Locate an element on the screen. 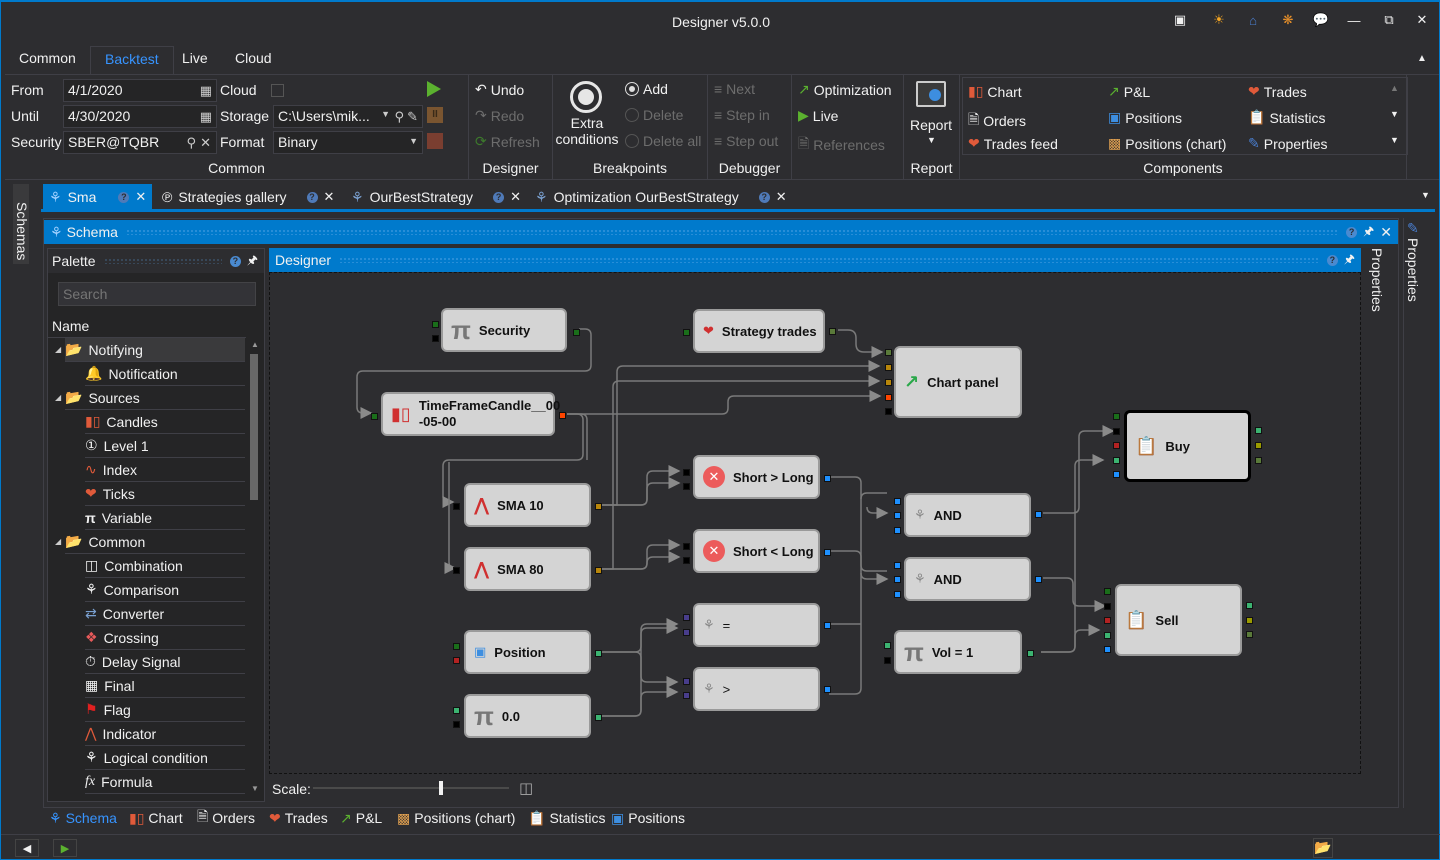 The image size is (1440, 860). close-icon: ✕ is located at coordinates (515, 197).